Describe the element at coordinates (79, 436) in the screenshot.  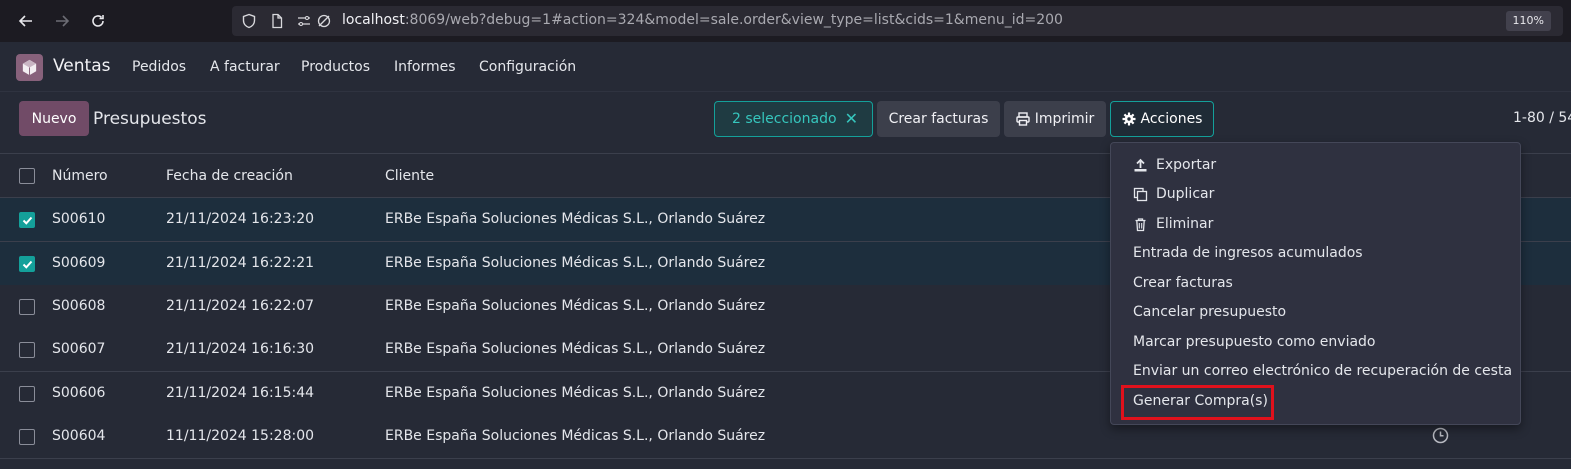
I see `cell-number: S00604` at that location.